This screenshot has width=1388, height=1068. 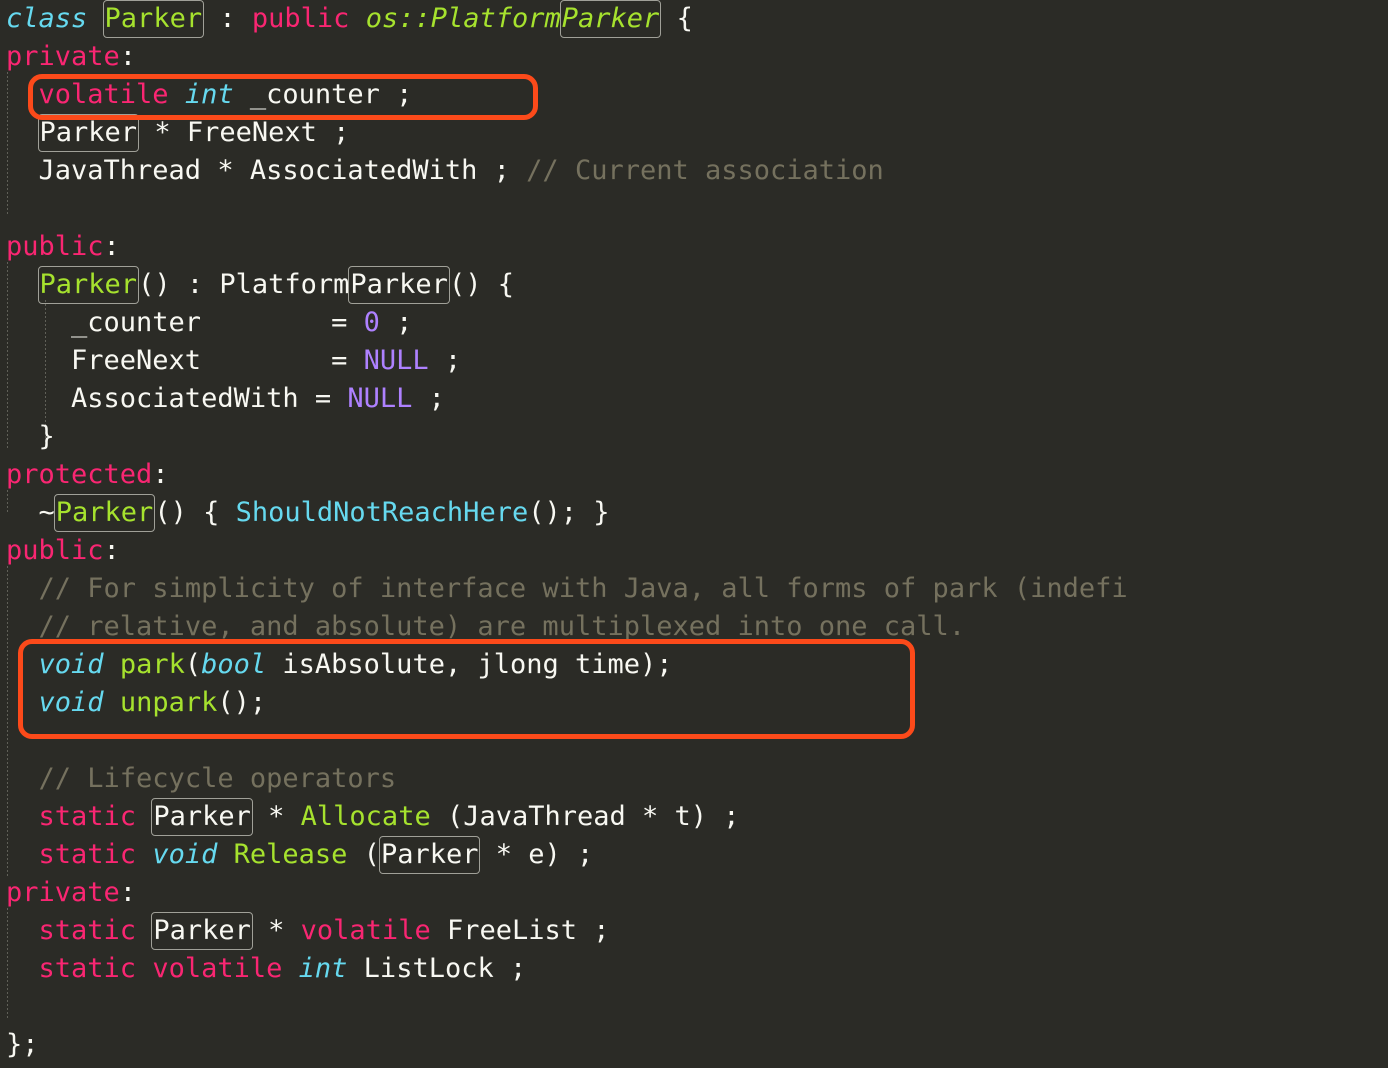 I want to click on code-line: }, so click(x=697, y=437).